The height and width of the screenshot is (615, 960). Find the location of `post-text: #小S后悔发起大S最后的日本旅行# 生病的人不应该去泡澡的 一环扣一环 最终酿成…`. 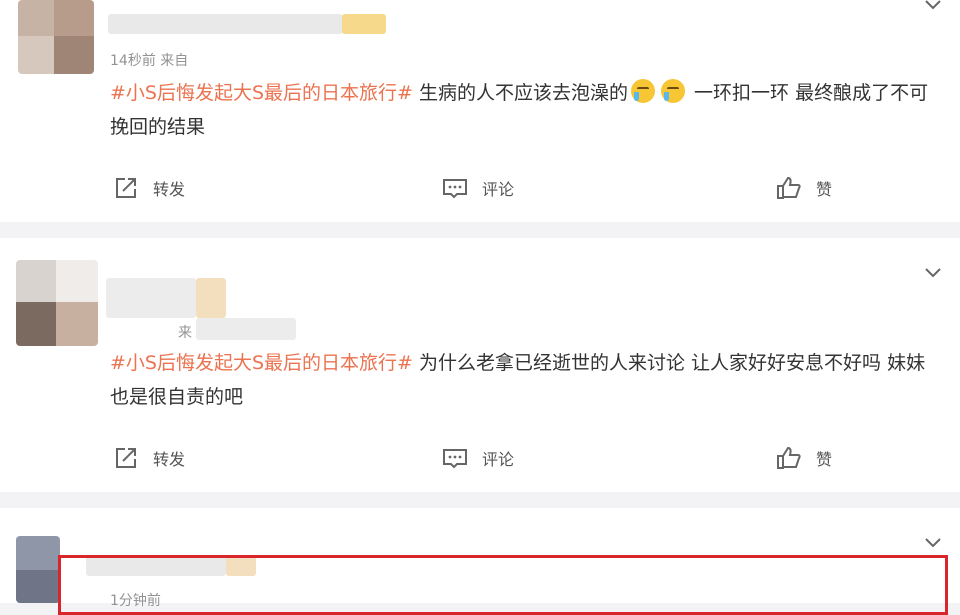

post-text: #小S后悔发起大S最后的日本旅行# 生病的人不应该去泡澡的 一环扣一环 最终酿成… is located at coordinates (524, 110).